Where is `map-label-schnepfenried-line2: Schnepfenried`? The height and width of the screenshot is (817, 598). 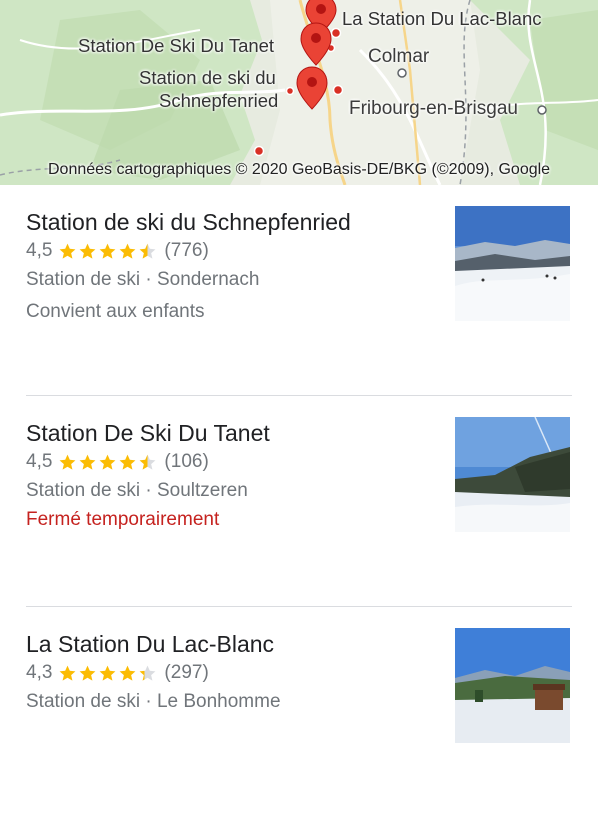
map-label-schnepfenried-line2: Schnepfenried is located at coordinates (218, 101).